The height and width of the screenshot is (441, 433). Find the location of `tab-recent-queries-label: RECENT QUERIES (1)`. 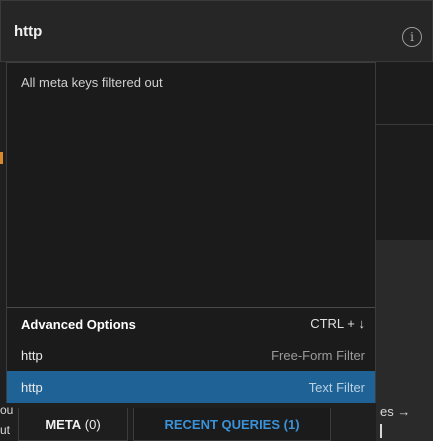

tab-recent-queries-label: RECENT QUERIES (1) is located at coordinates (232, 424).